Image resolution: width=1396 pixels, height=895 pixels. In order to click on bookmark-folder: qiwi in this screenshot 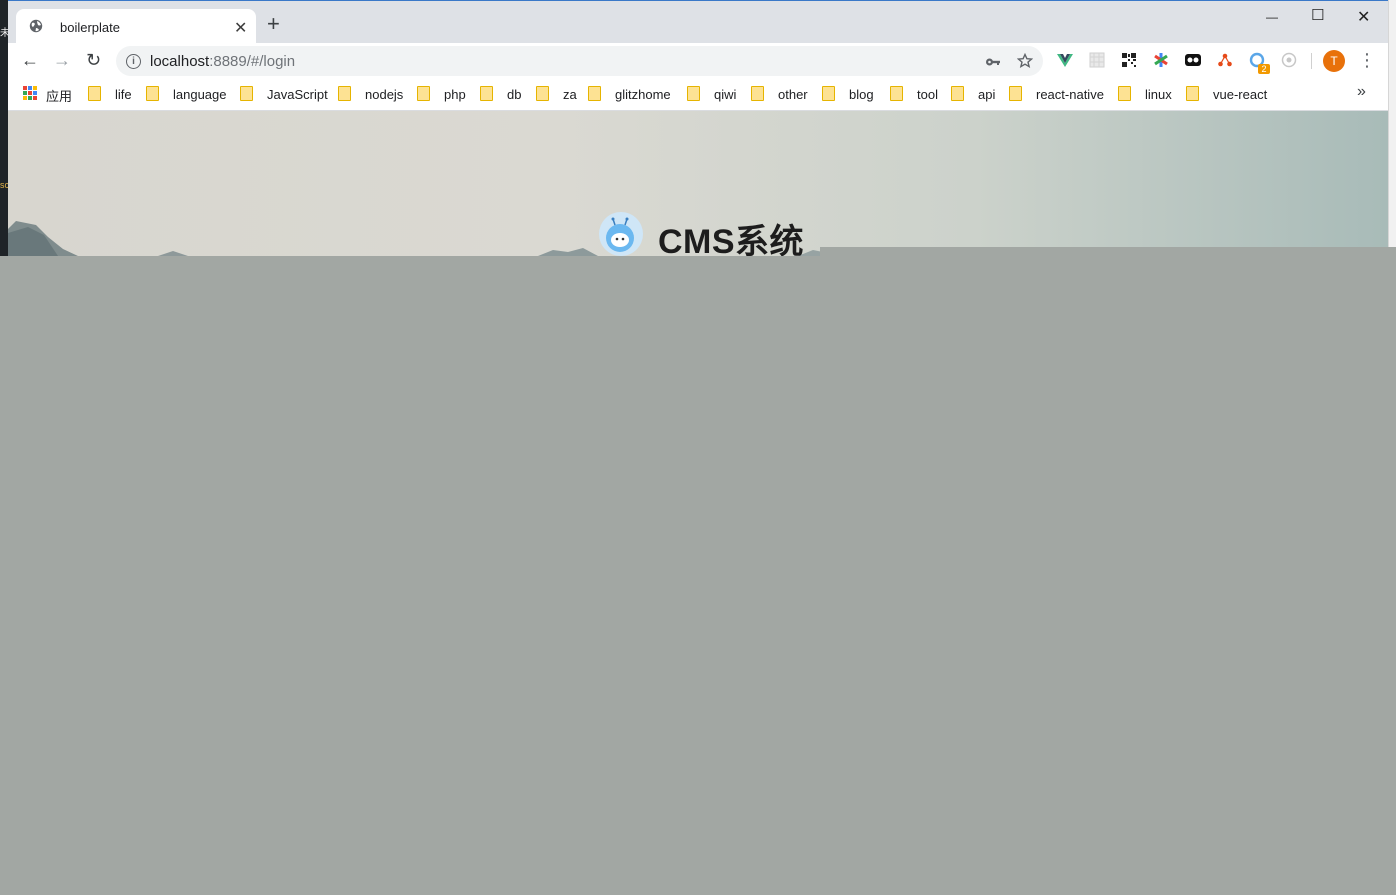, I will do `click(711, 94)`.